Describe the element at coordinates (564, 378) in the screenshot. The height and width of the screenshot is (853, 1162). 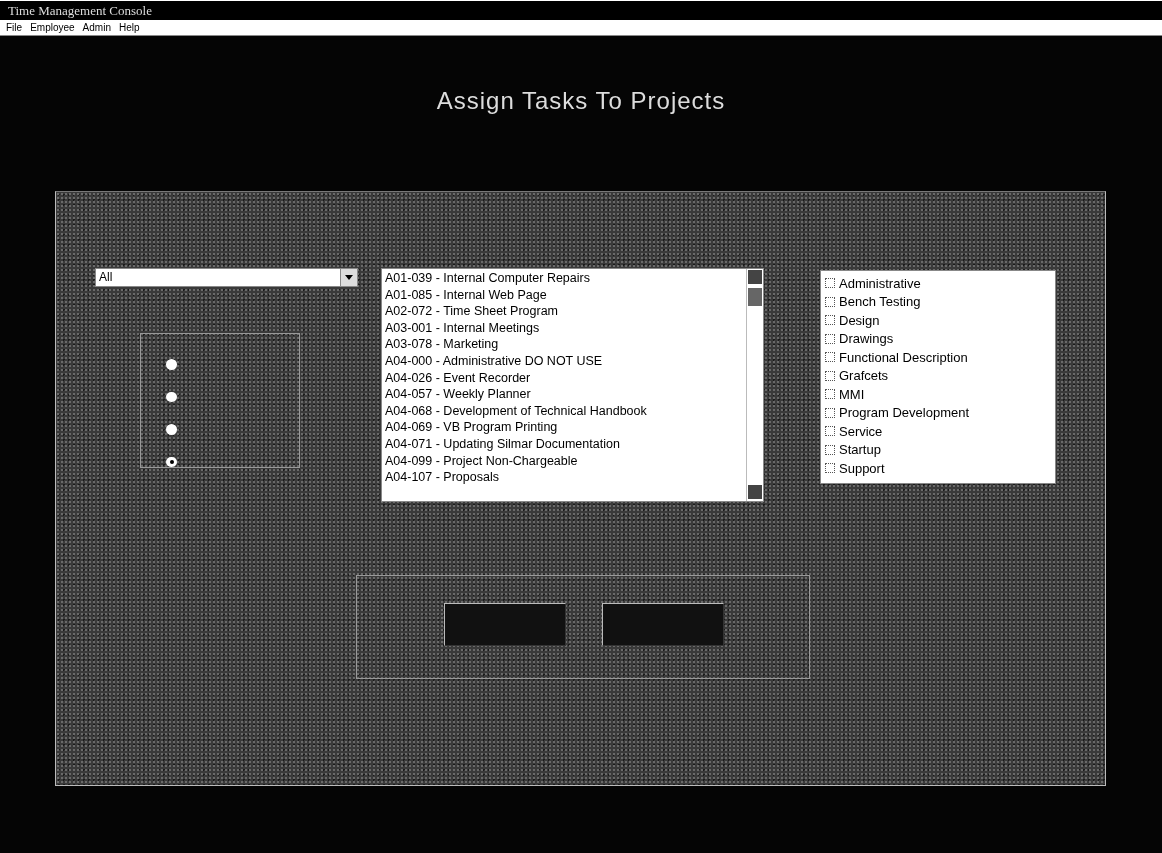
I see `list-item: A04-026 - Event Recorder` at that location.